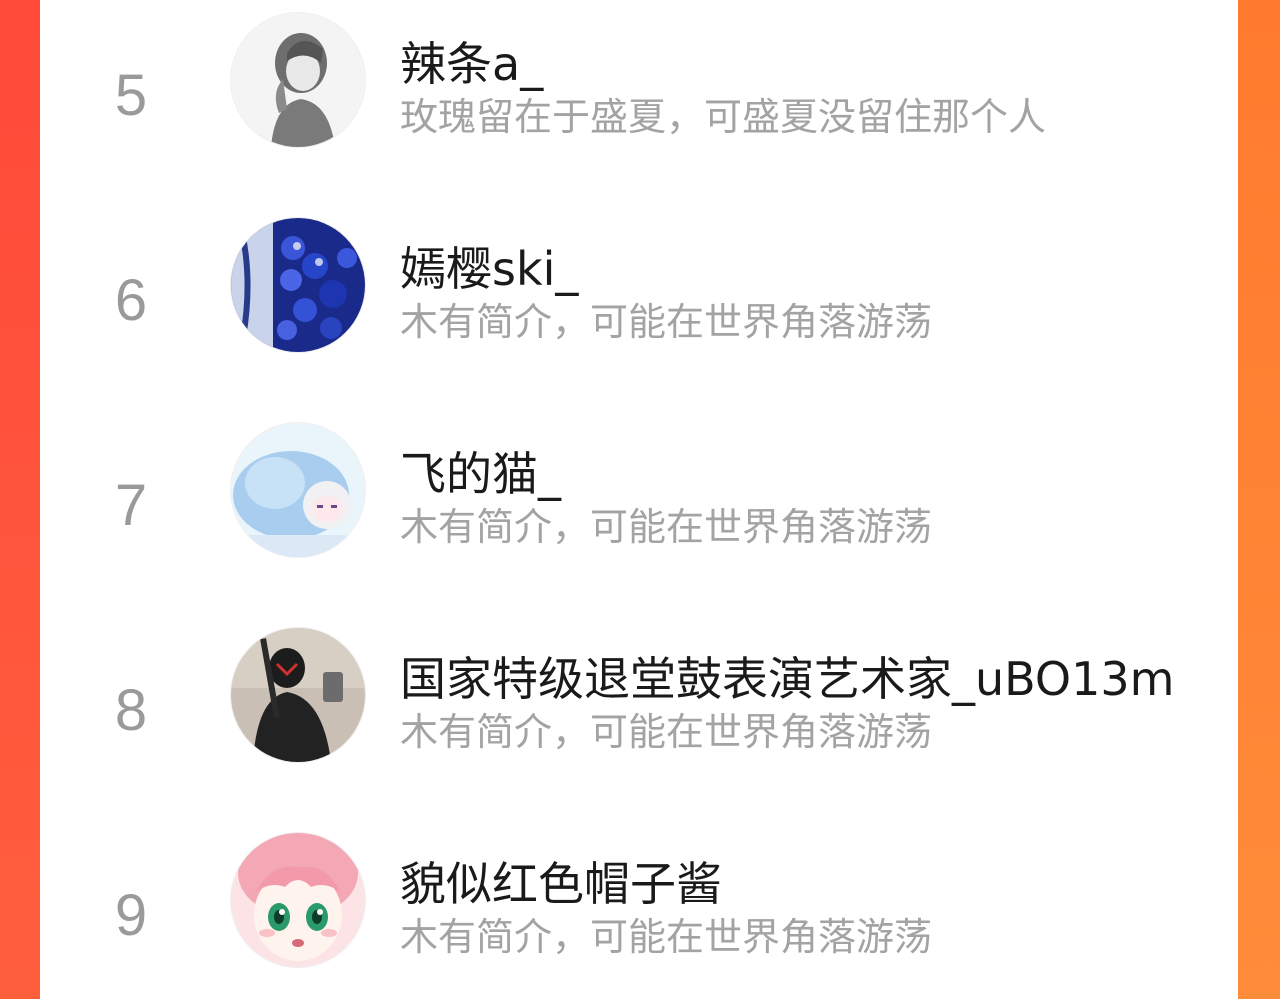 Image resolution: width=1280 pixels, height=999 pixels. What do you see at coordinates (131, 300) in the screenshot?
I see `rank-number: 6` at bounding box center [131, 300].